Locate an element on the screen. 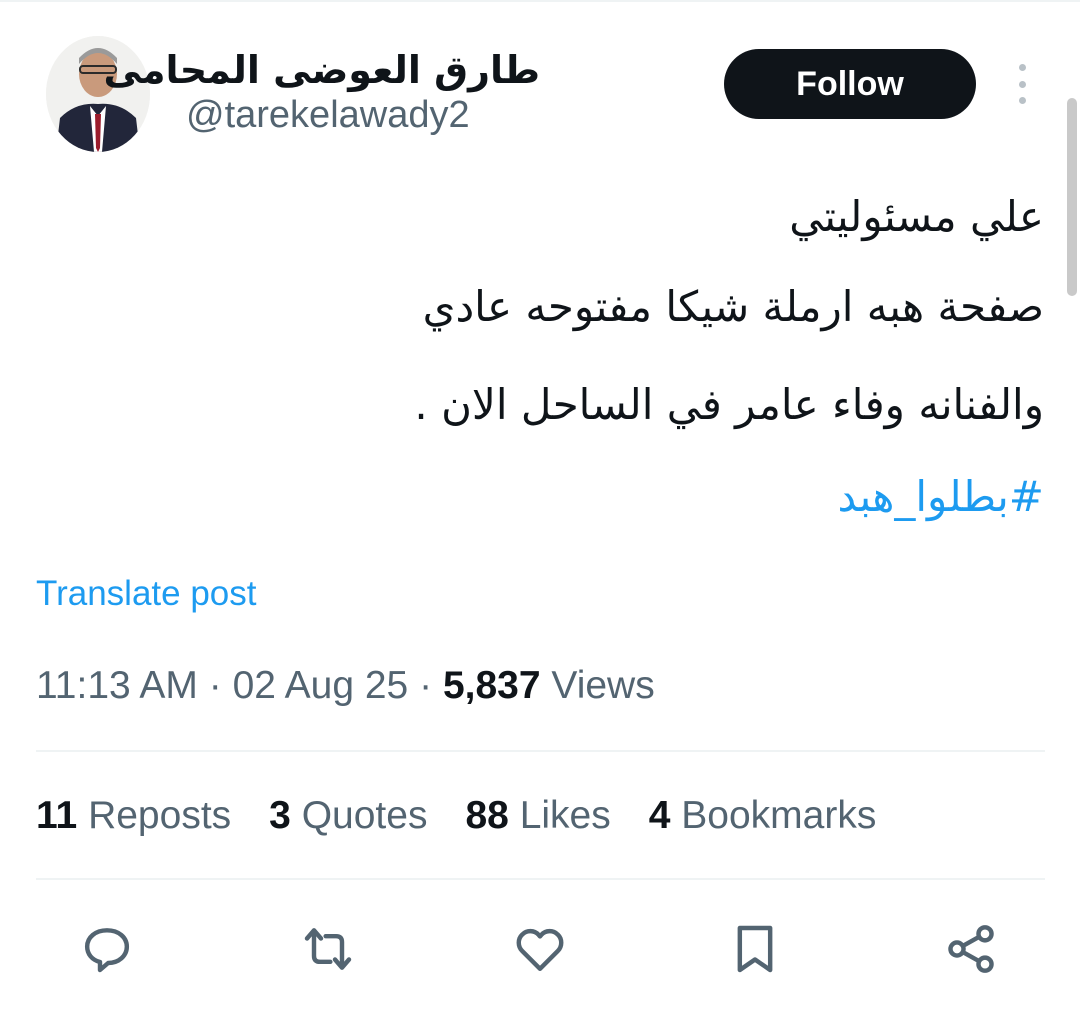 This screenshot has width=1080, height=1020. views-label: Views is located at coordinates (603, 685).